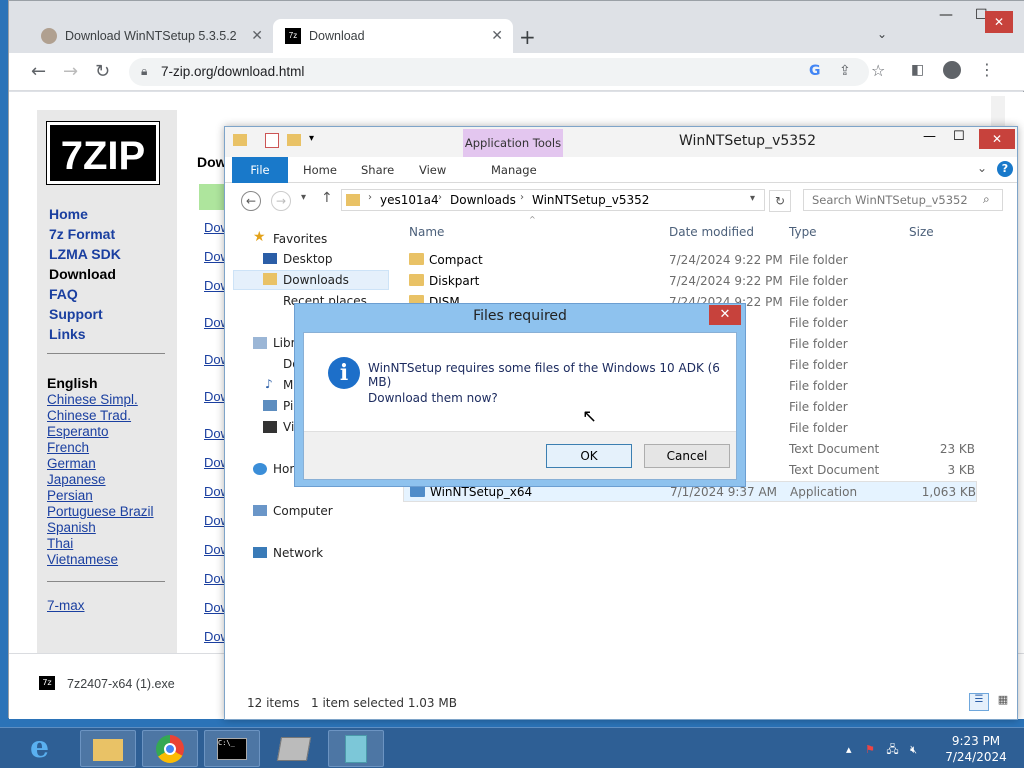  What do you see at coordinates (100, 528) in the screenshot?
I see `lang-link: Spanish` at bounding box center [100, 528].